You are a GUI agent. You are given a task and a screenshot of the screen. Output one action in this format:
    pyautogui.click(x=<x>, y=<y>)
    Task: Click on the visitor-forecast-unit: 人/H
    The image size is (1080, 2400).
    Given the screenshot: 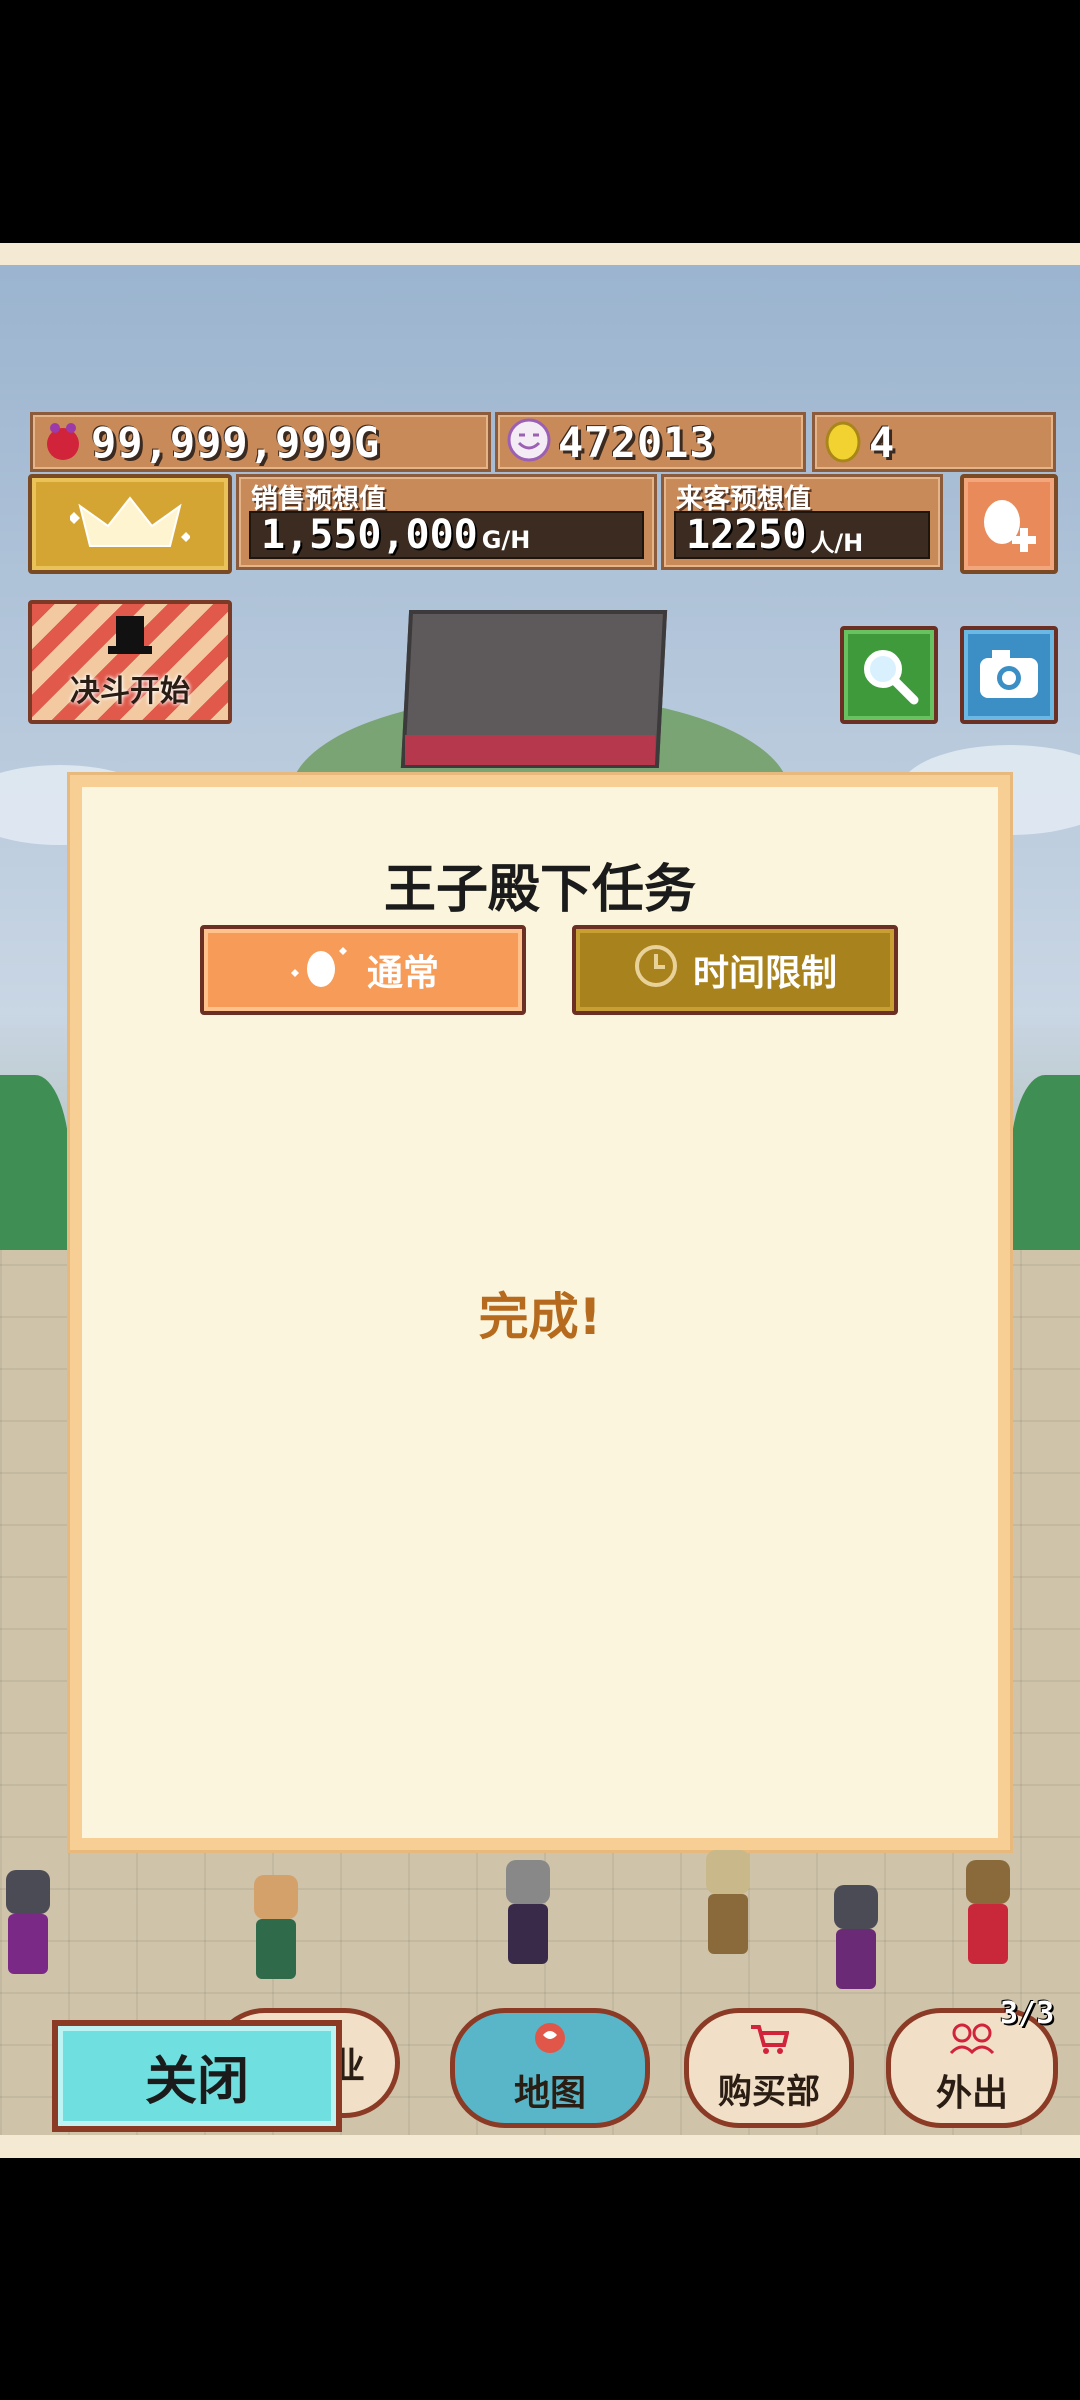 What is the action you would take?
    pyautogui.click(x=837, y=542)
    